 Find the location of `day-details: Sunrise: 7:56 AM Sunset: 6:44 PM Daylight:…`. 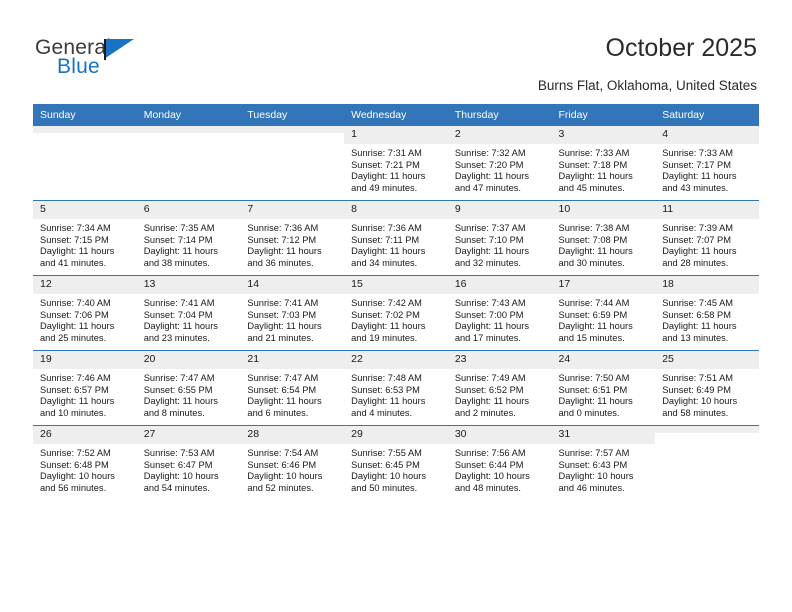

day-details: Sunrise: 7:56 AM Sunset: 6:44 PM Daylight:… is located at coordinates (500, 469).